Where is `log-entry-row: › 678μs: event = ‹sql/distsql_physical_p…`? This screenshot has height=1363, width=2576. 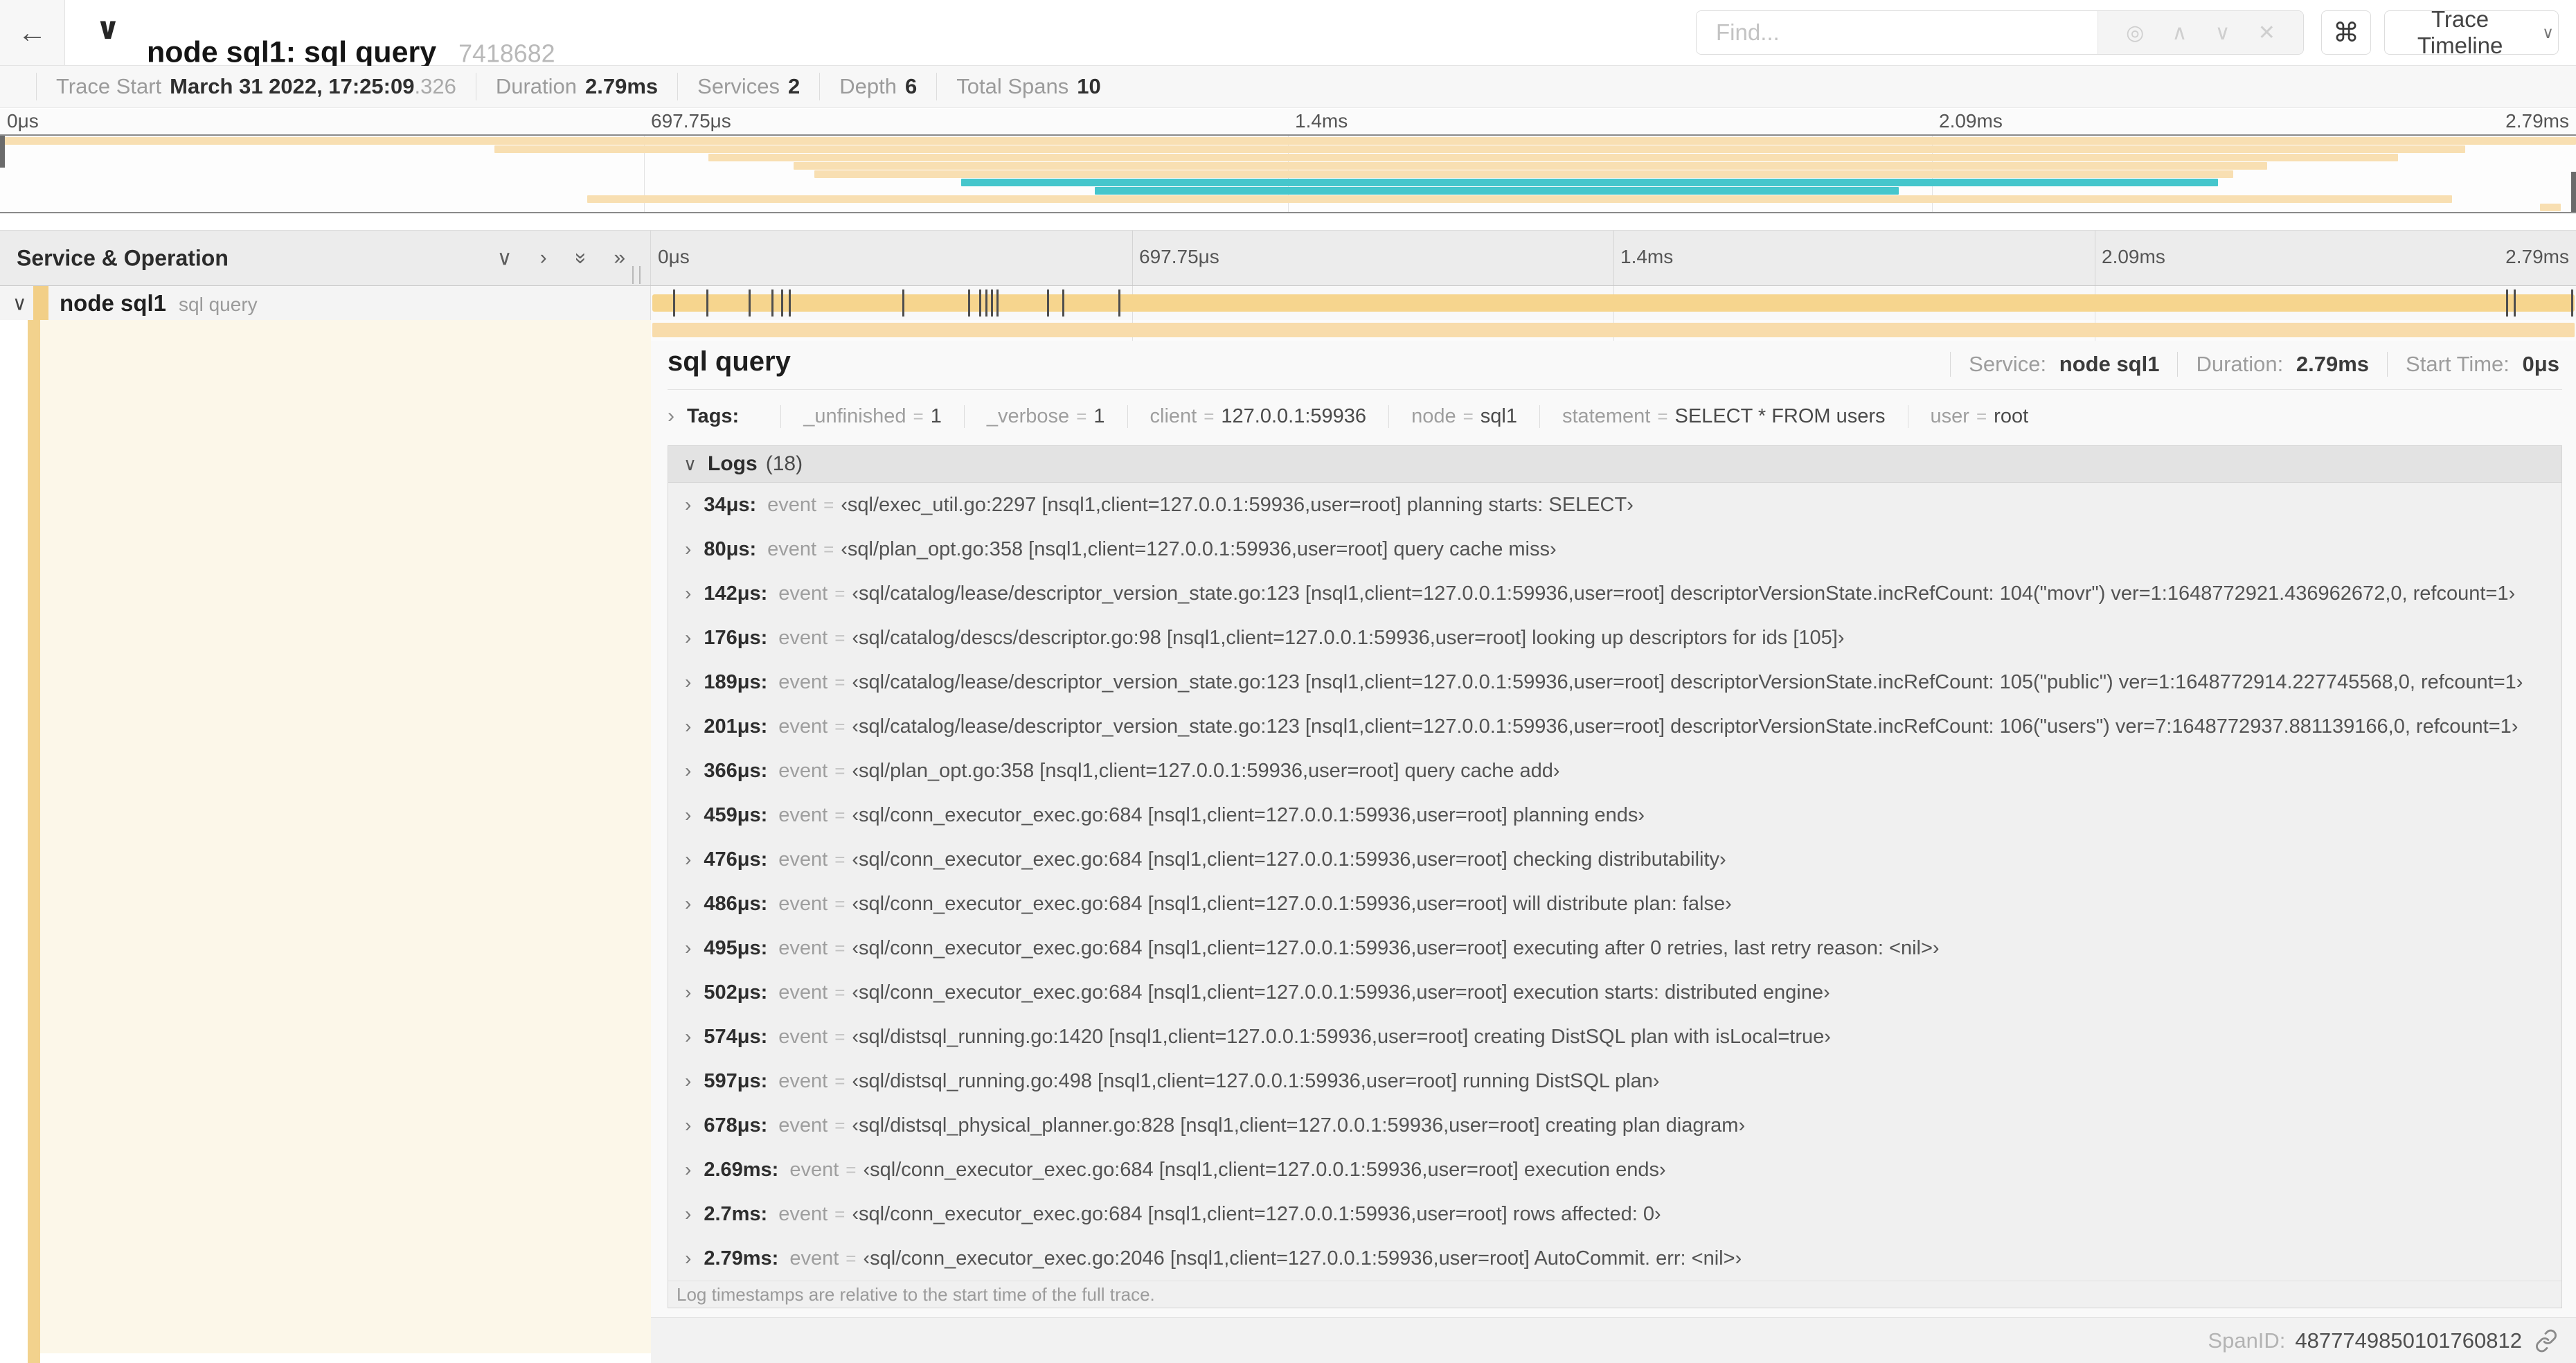
log-entry-row: › 678μs: event = ‹sql/distsql_physical_p… is located at coordinates (1615, 1126).